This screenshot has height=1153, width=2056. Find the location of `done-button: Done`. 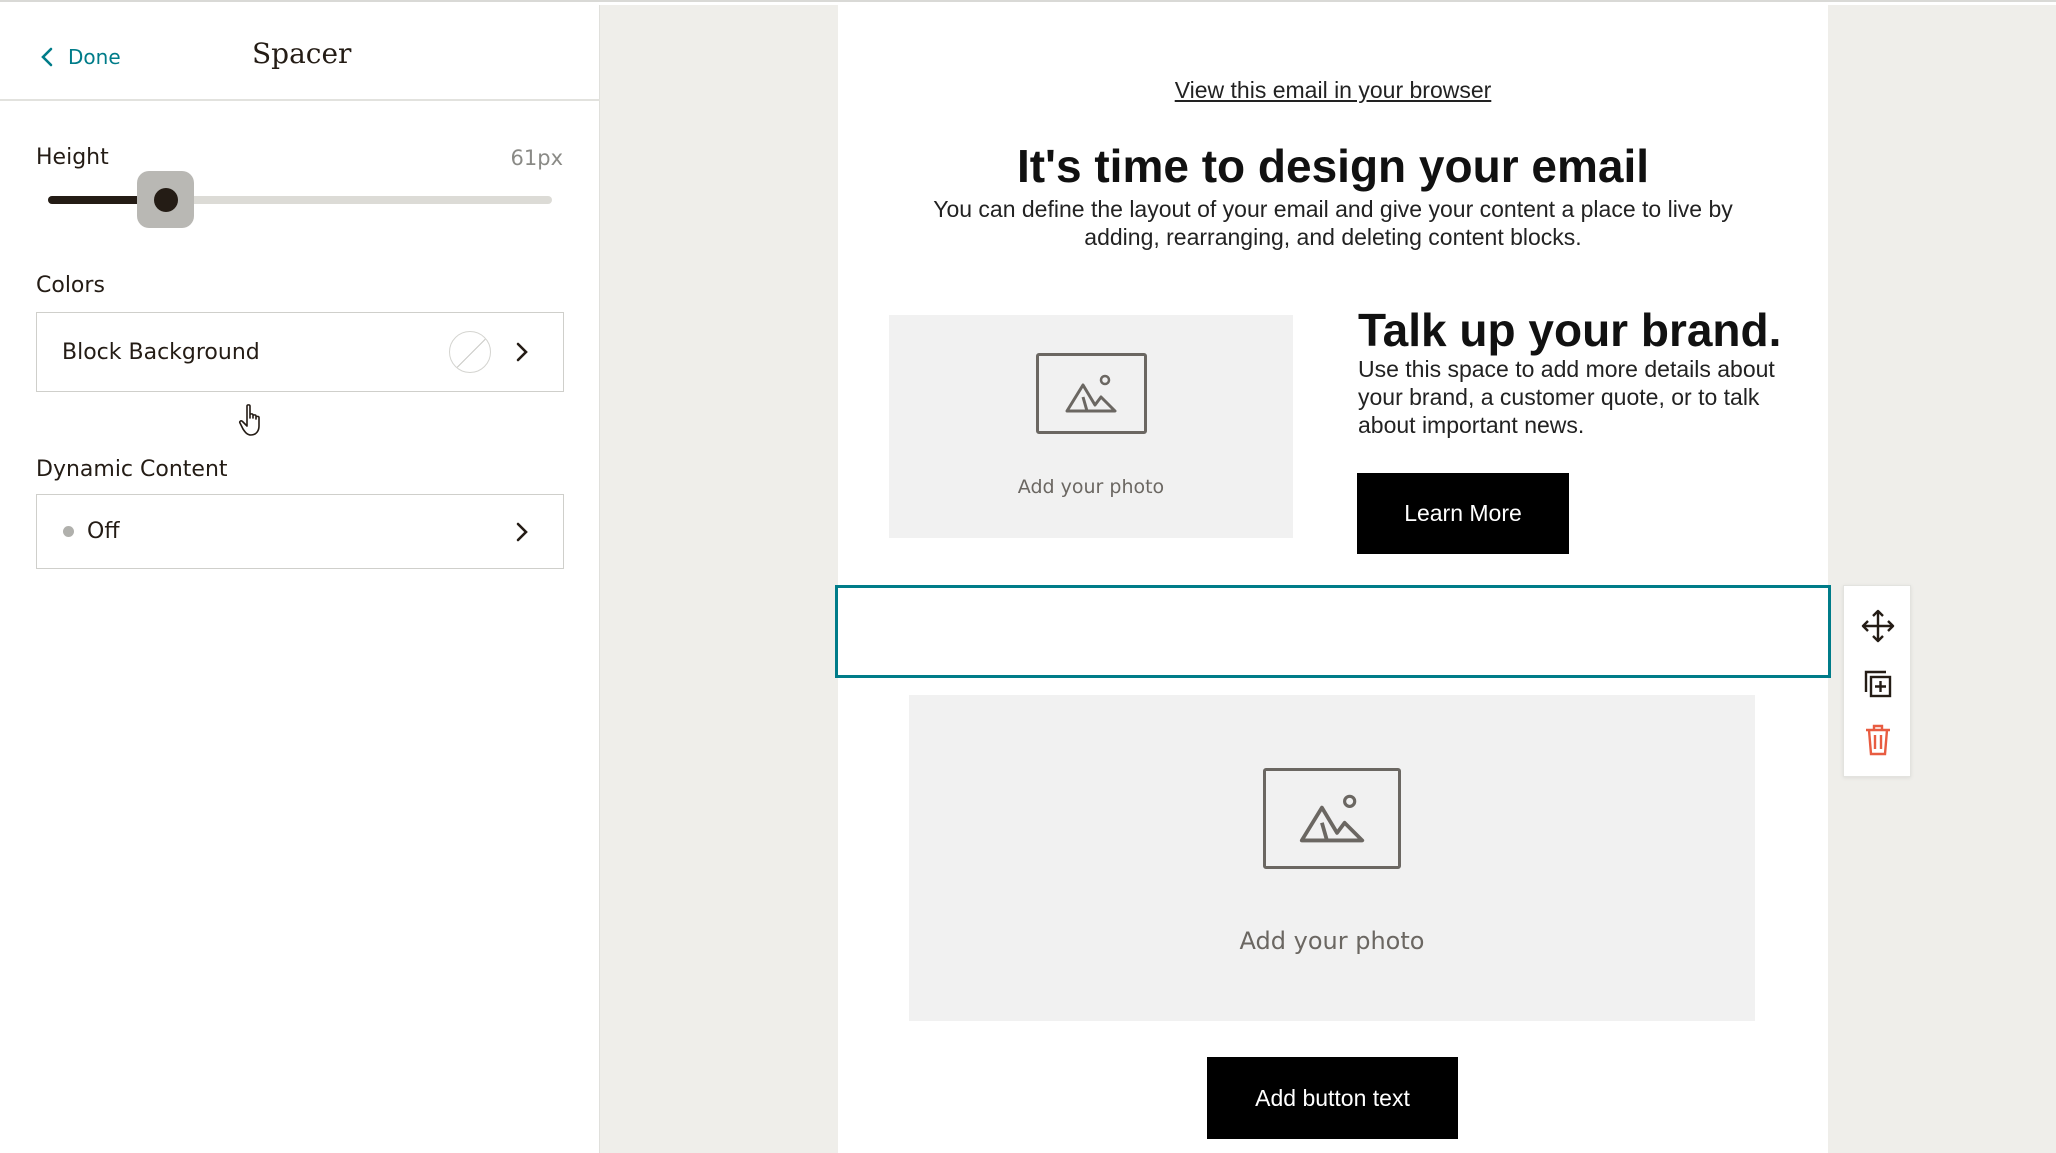

done-button: Done is located at coordinates (80, 57).